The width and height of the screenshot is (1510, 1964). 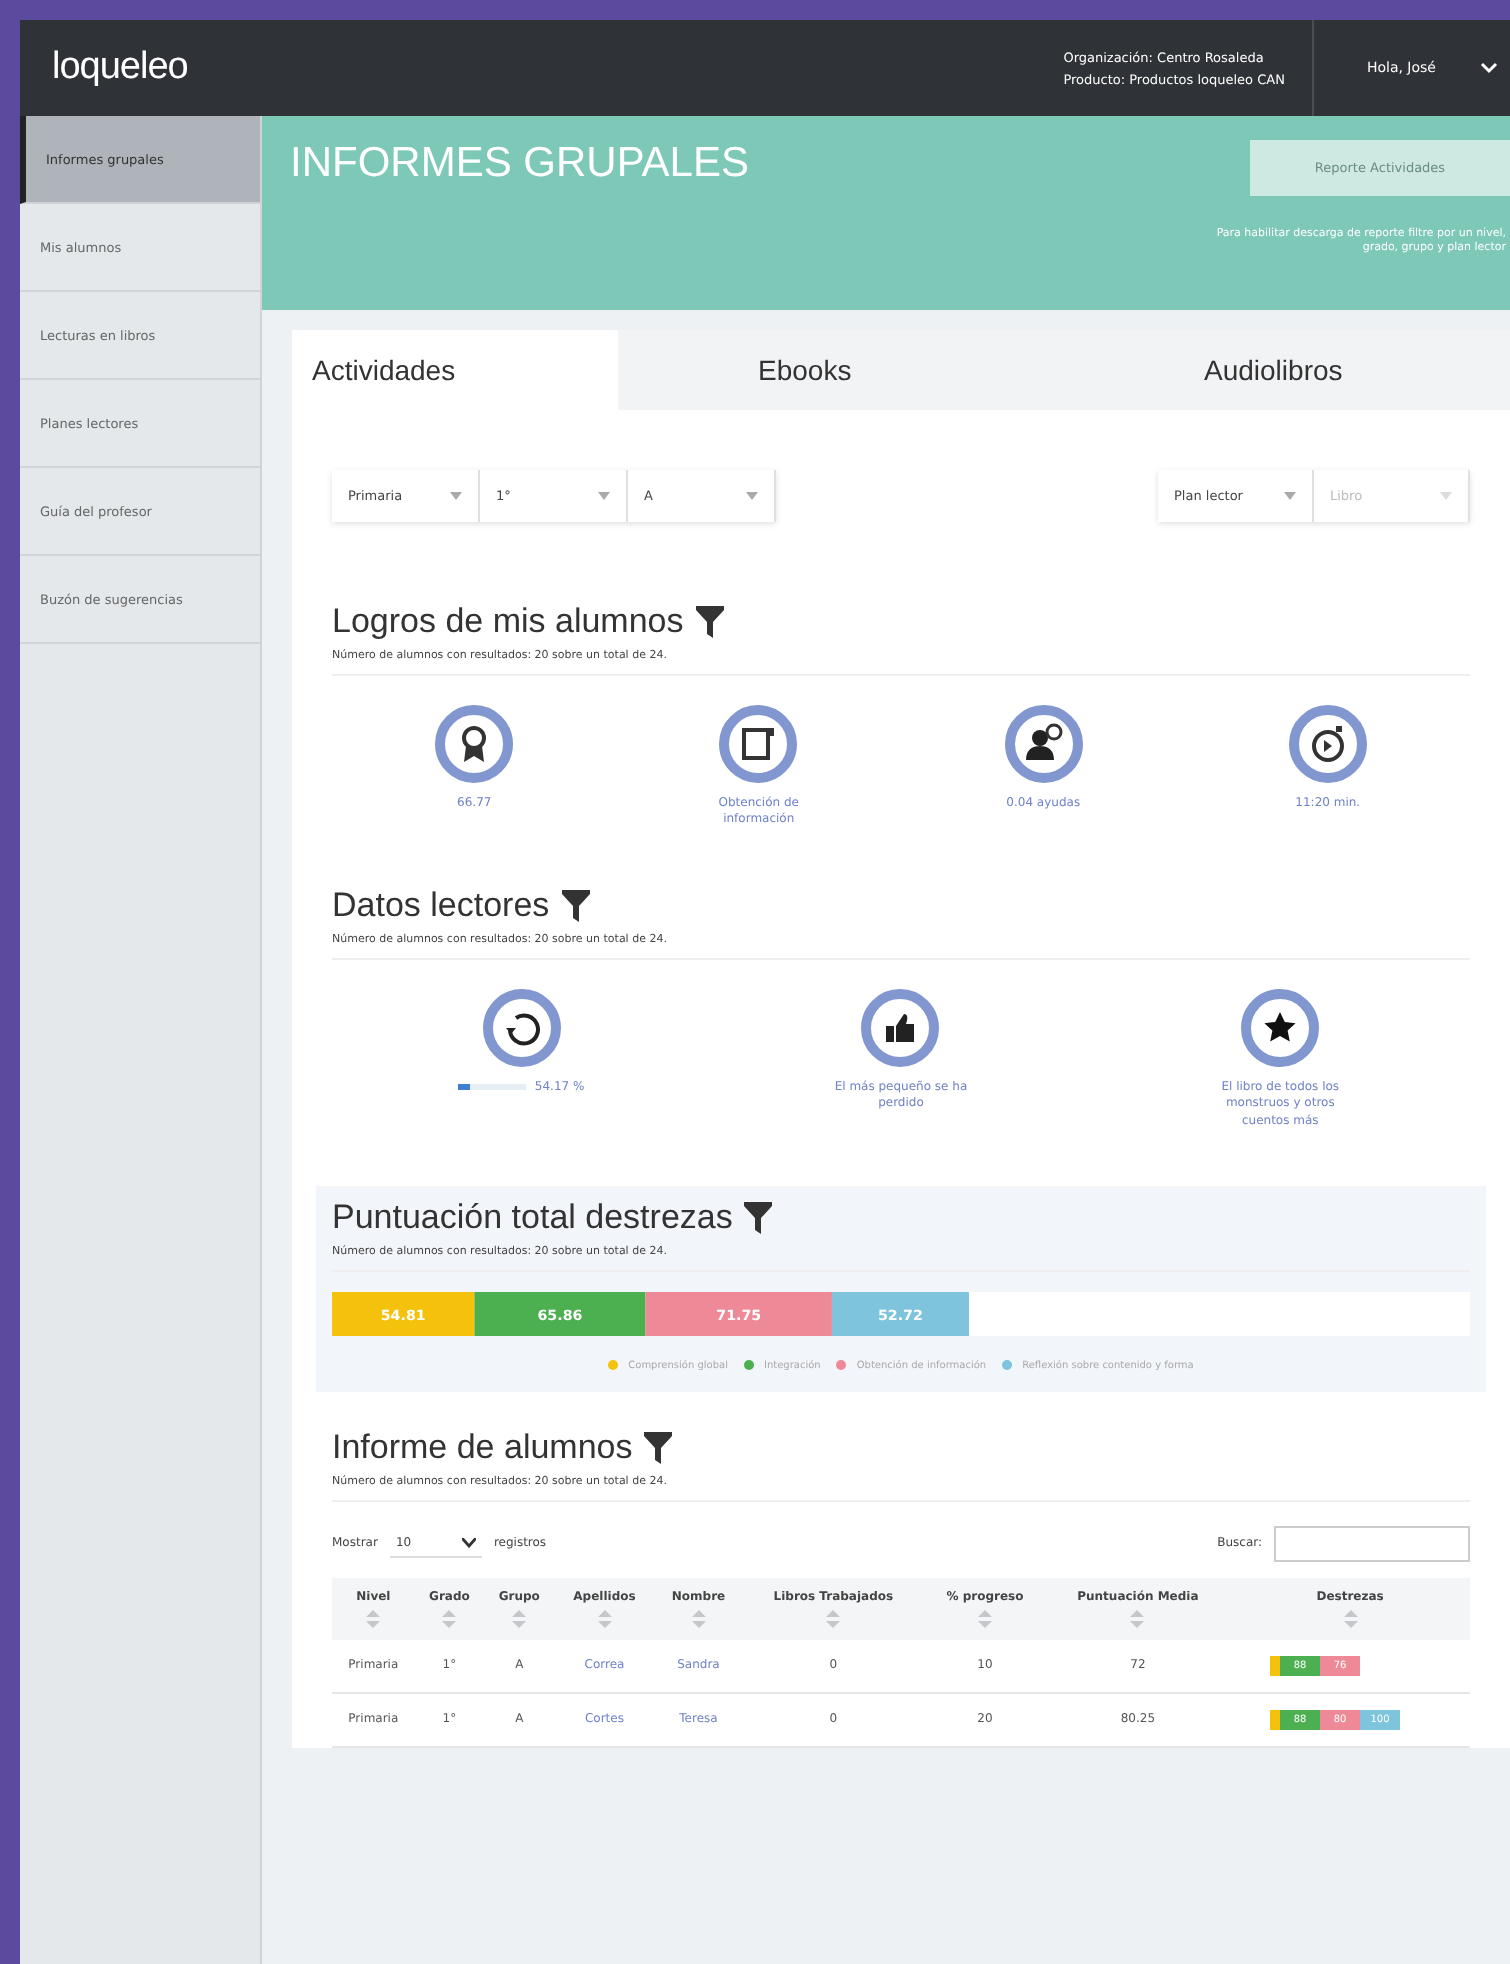 What do you see at coordinates (441, 905) in the screenshot?
I see `section-title: Datos lectores` at bounding box center [441, 905].